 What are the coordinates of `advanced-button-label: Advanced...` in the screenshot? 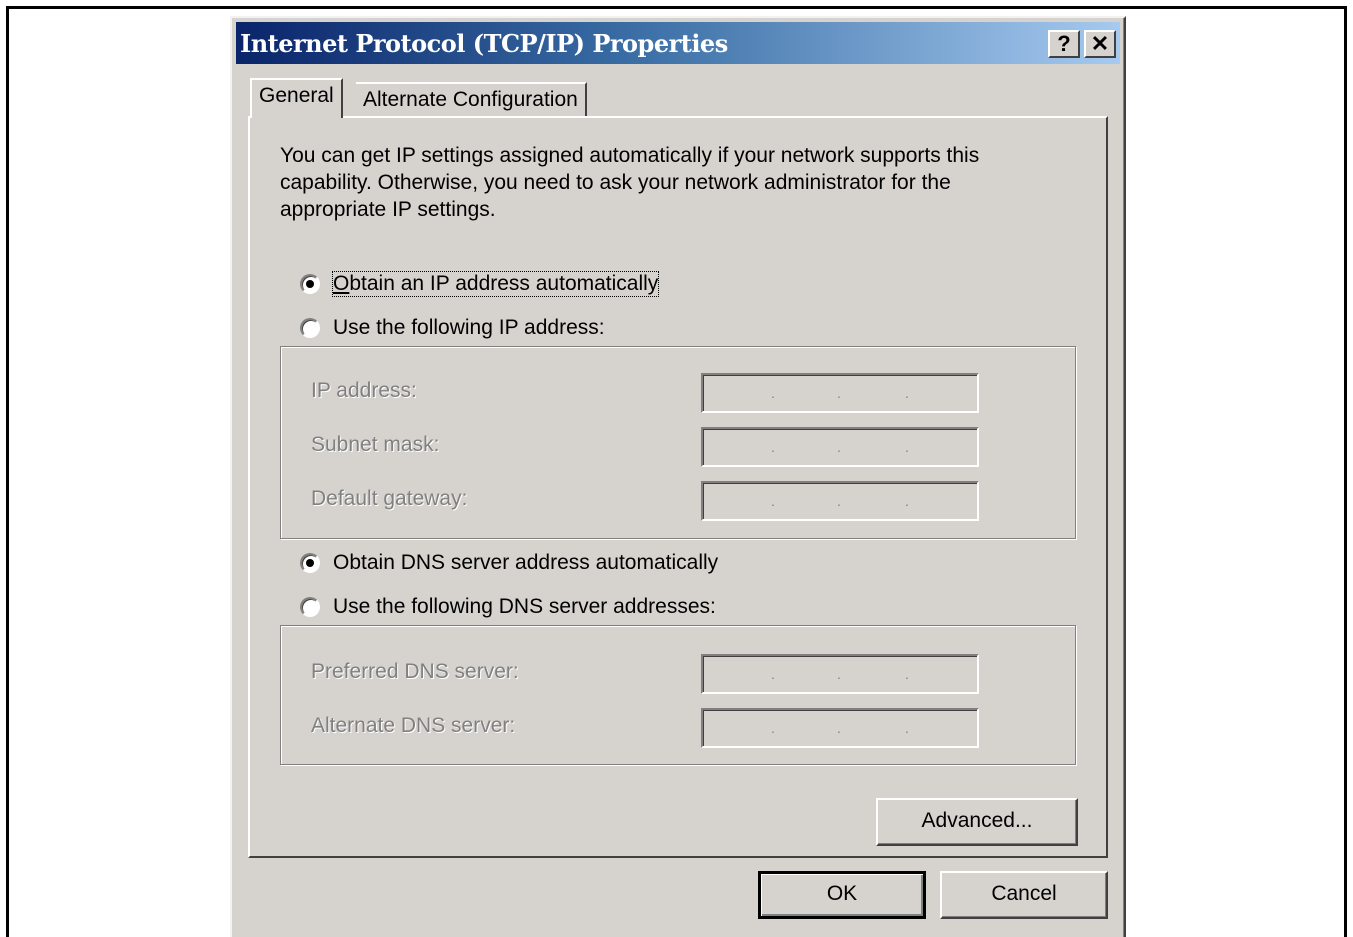 It's located at (977, 820).